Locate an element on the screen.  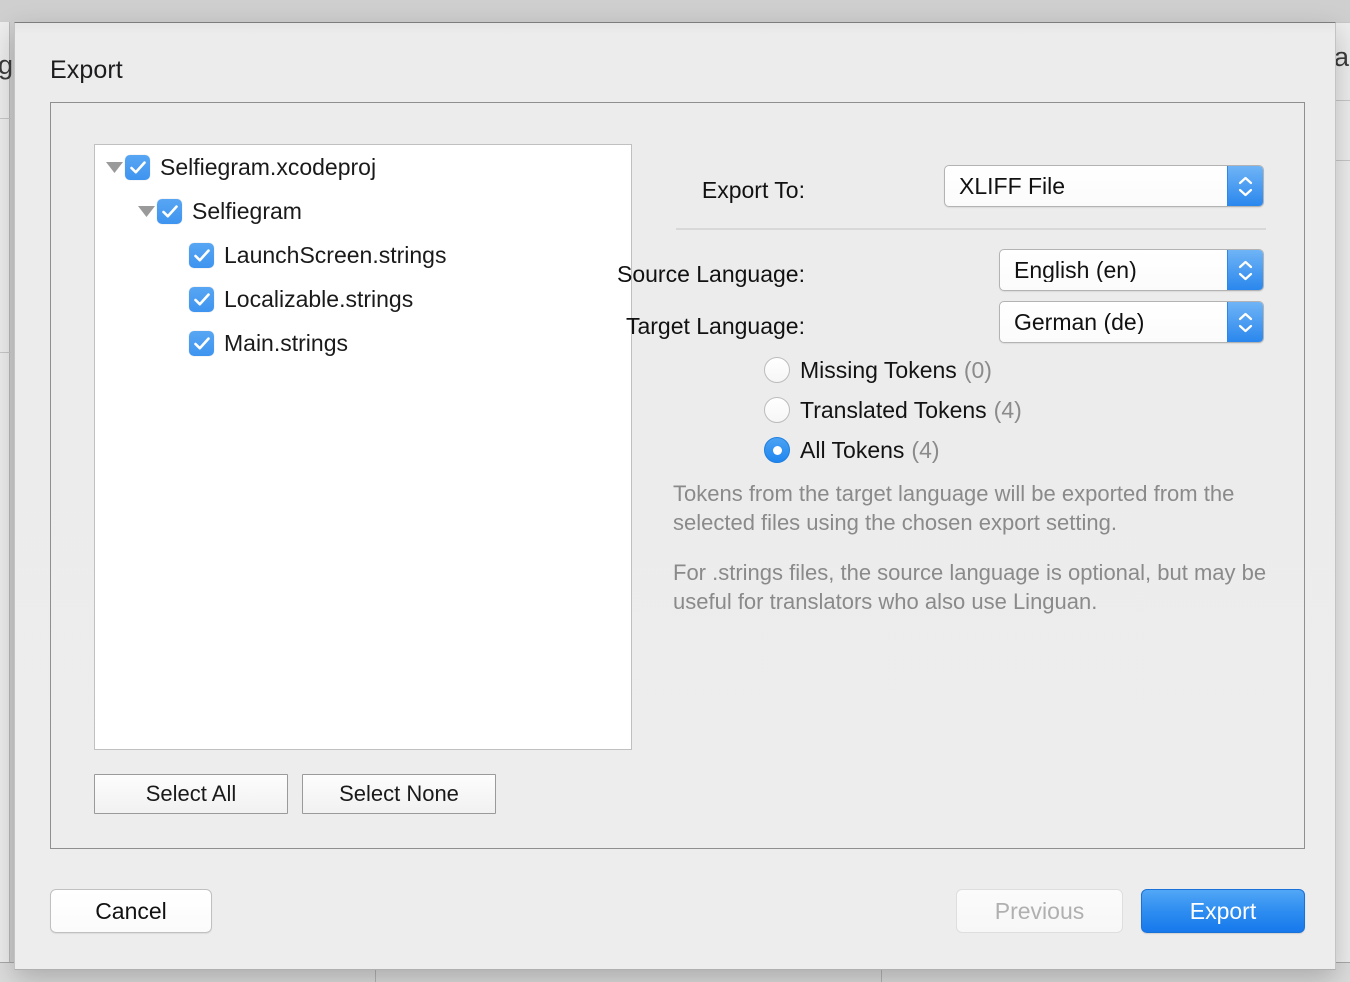
source-language-select: English (en) is located at coordinates (1131, 270).